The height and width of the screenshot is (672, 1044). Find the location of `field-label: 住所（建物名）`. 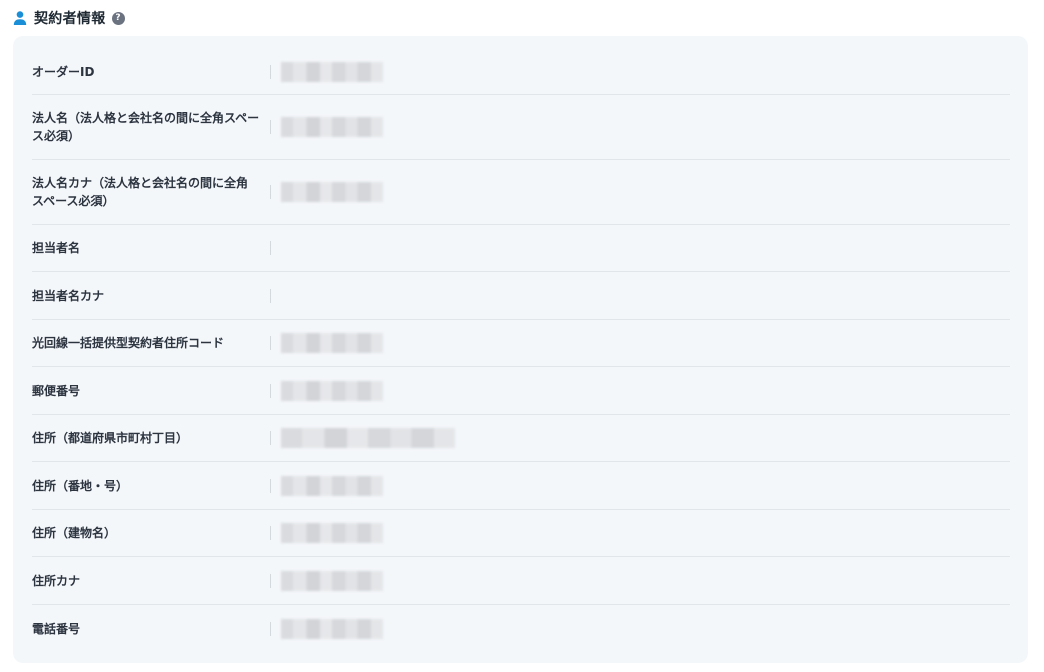

field-label: 住所（建物名） is located at coordinates (74, 533).